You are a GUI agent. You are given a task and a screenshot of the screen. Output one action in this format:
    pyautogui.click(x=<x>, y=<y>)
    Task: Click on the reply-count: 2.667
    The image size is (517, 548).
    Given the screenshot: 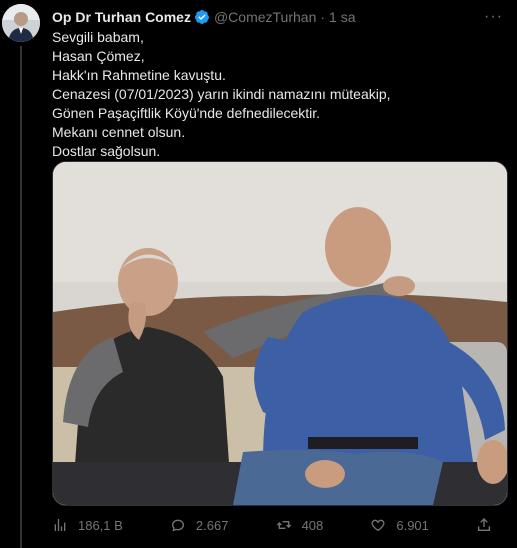 What is the action you would take?
    pyautogui.click(x=212, y=525)
    